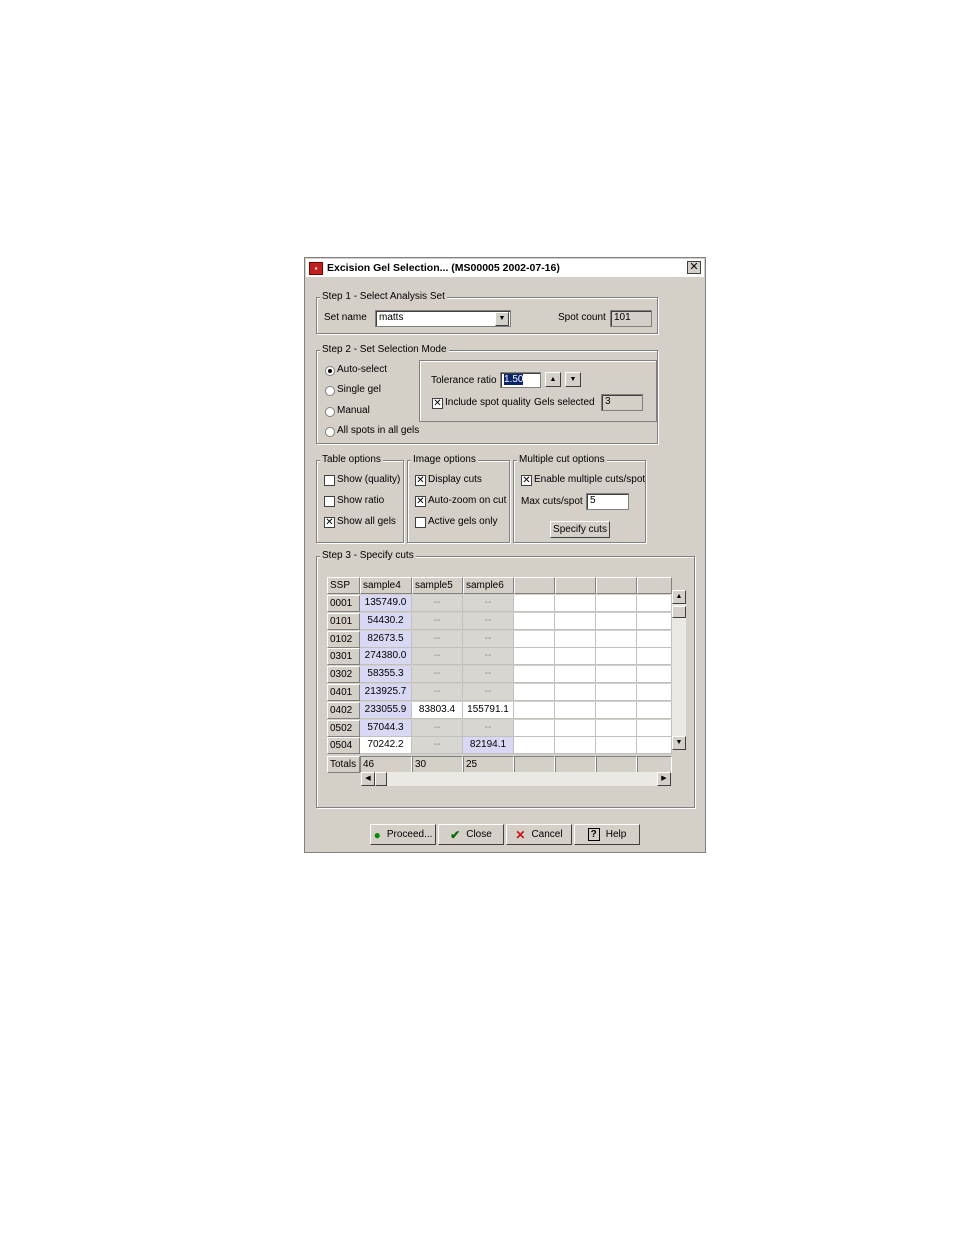  Describe the element at coordinates (386, 728) in the screenshot. I see `table-cell: 57044.3` at that location.